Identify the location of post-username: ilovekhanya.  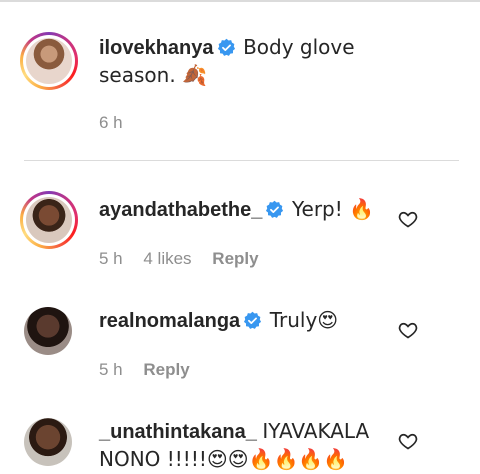
(156, 48).